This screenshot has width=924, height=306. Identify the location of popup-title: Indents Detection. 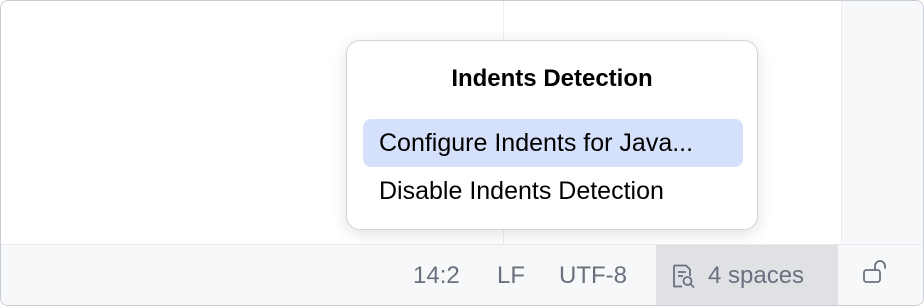
(552, 78).